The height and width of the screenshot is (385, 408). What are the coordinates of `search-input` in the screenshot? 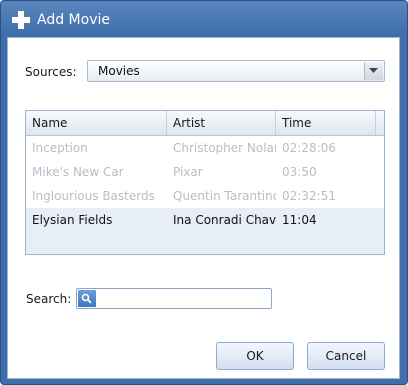 It's located at (184, 298).